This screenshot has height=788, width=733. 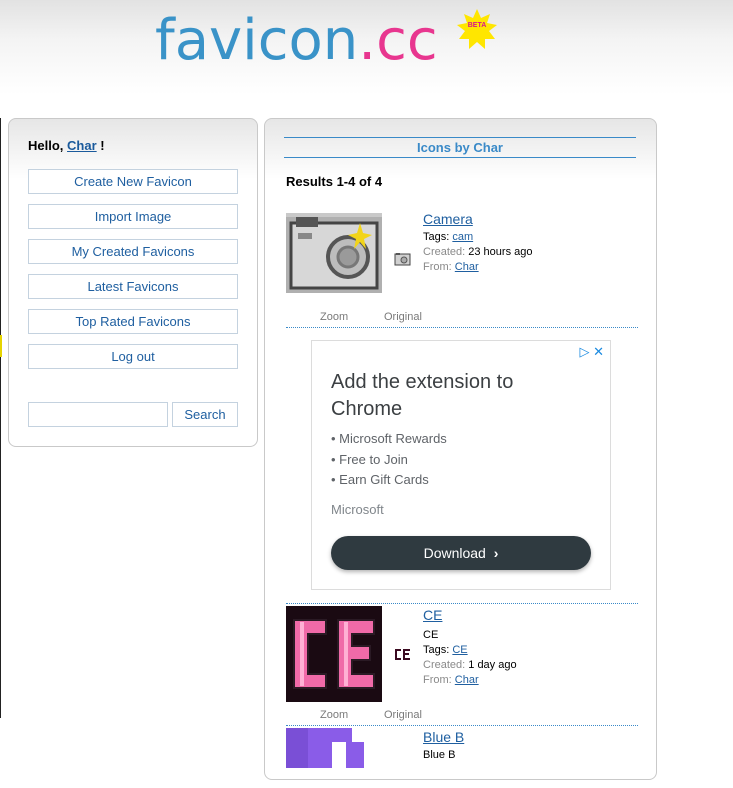 I want to click on beta-badge: BETA, so click(x=477, y=29).